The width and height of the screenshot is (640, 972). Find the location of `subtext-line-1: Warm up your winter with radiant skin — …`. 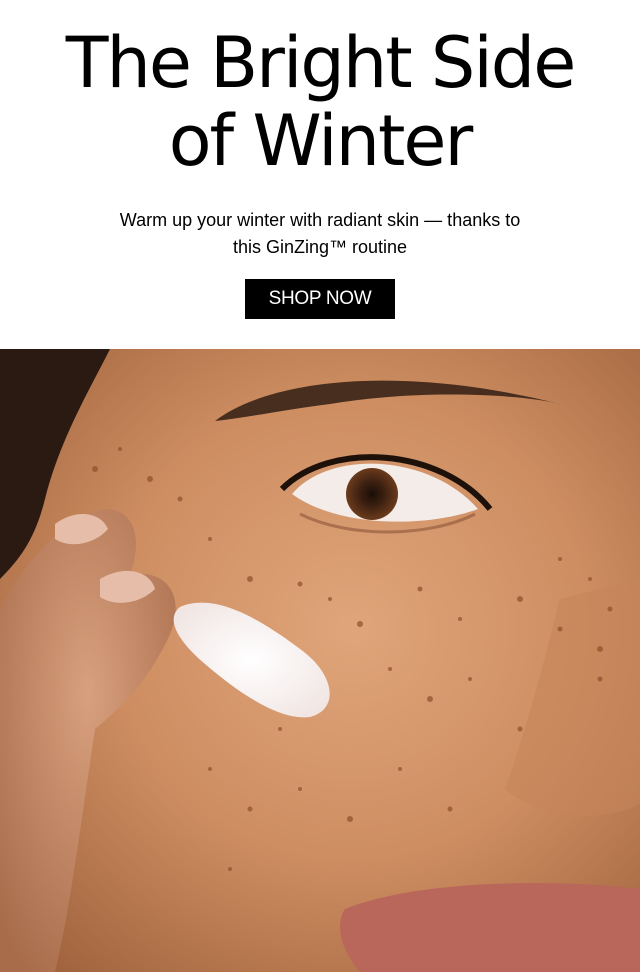

subtext-line-1: Warm up your winter with radiant skin — … is located at coordinates (320, 220).